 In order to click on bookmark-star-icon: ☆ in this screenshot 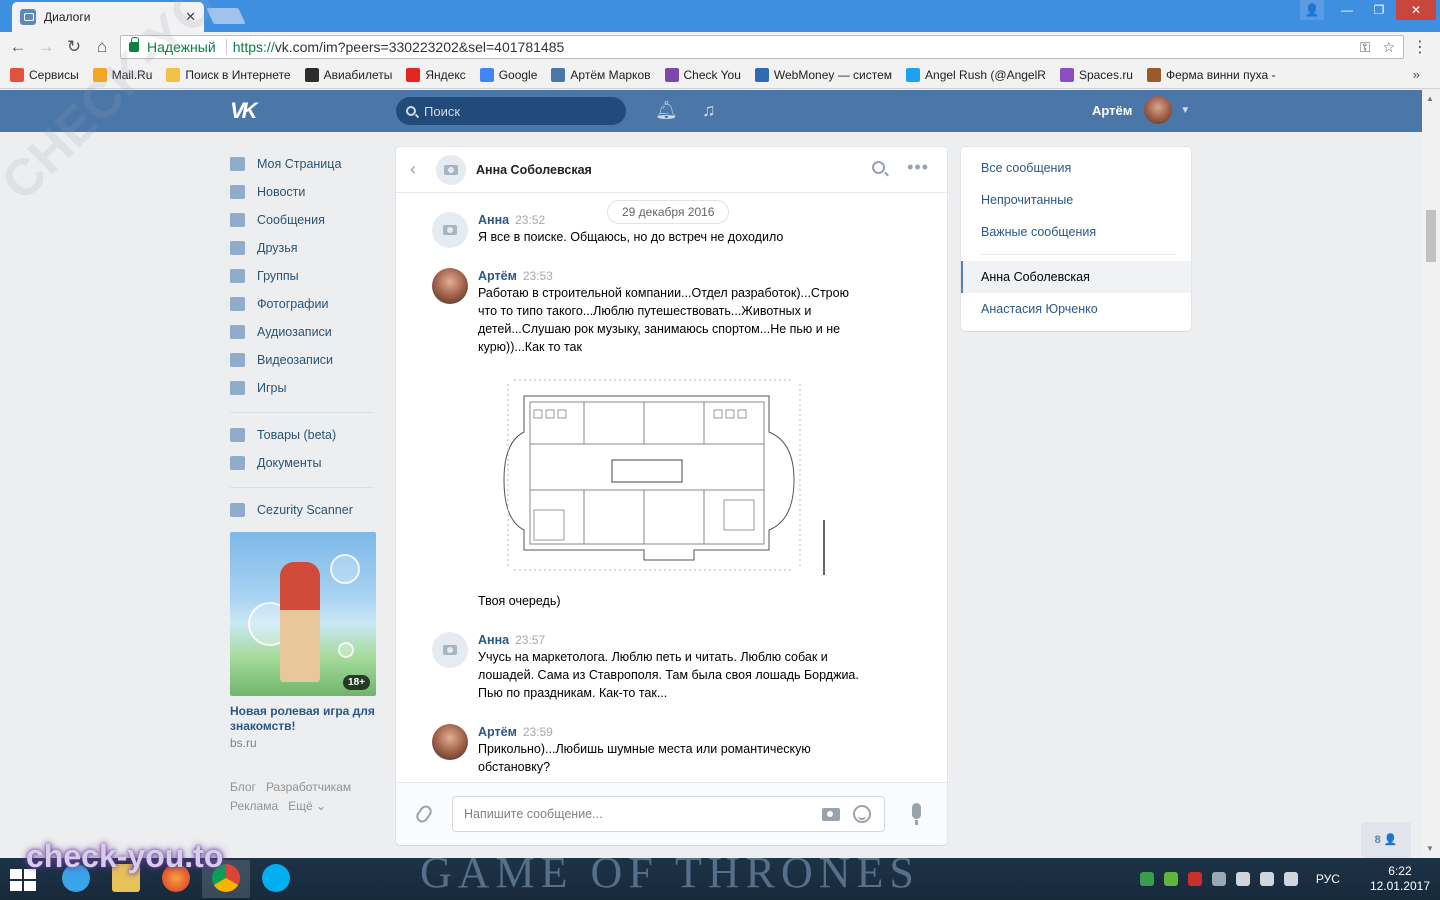, I will do `click(1388, 47)`.